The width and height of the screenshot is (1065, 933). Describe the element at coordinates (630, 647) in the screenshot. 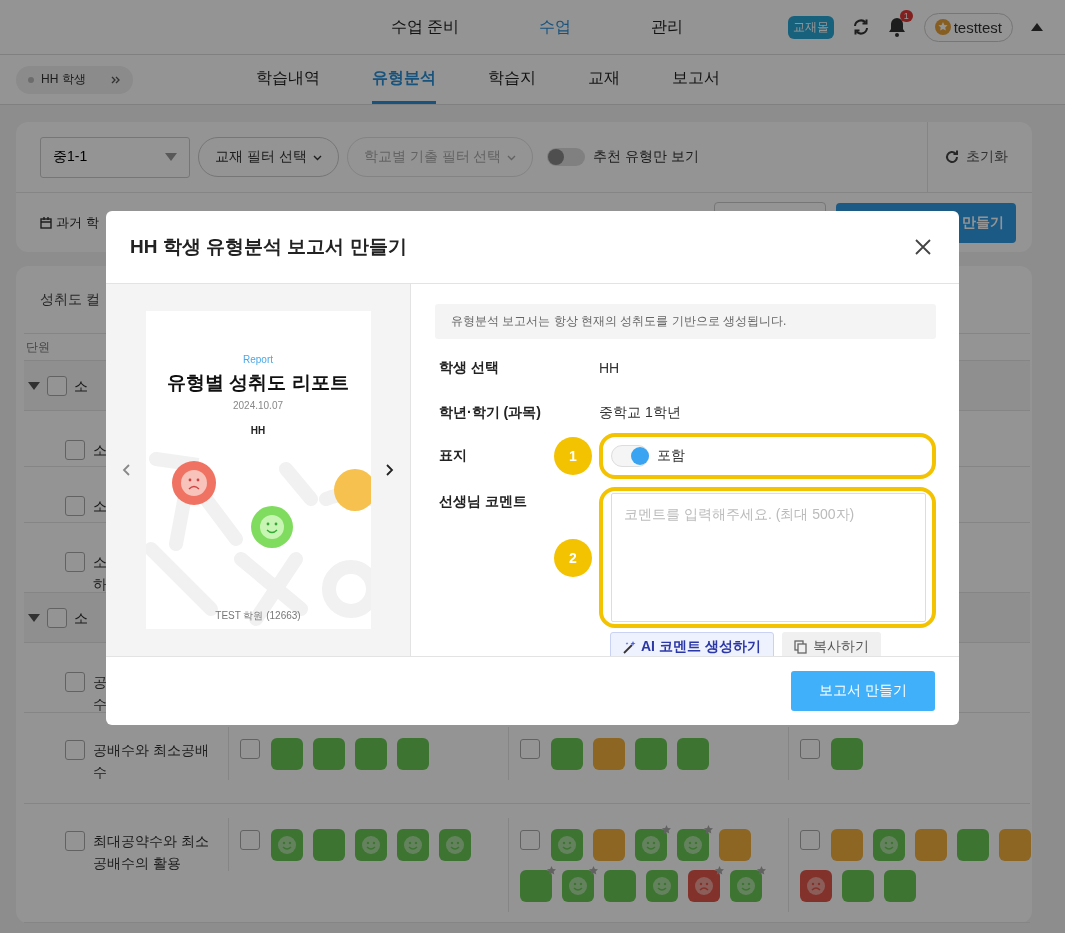

I see `magic-wand-icon` at that location.